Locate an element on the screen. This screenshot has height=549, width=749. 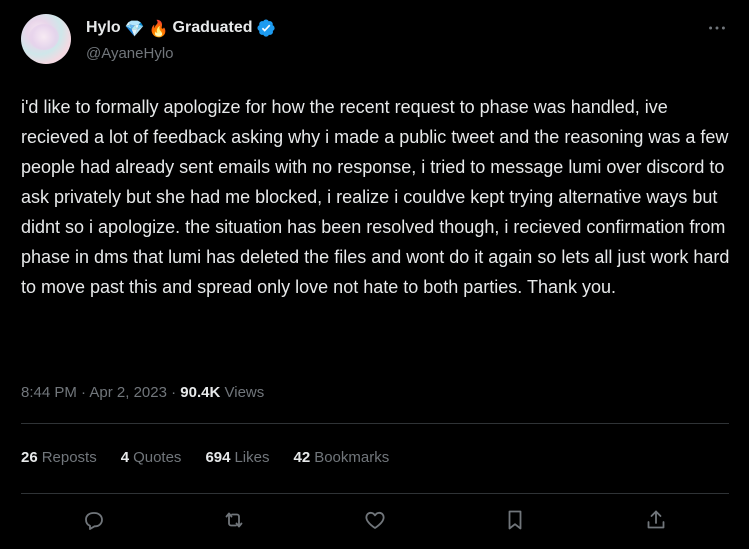
like-button is located at coordinates (375, 520).